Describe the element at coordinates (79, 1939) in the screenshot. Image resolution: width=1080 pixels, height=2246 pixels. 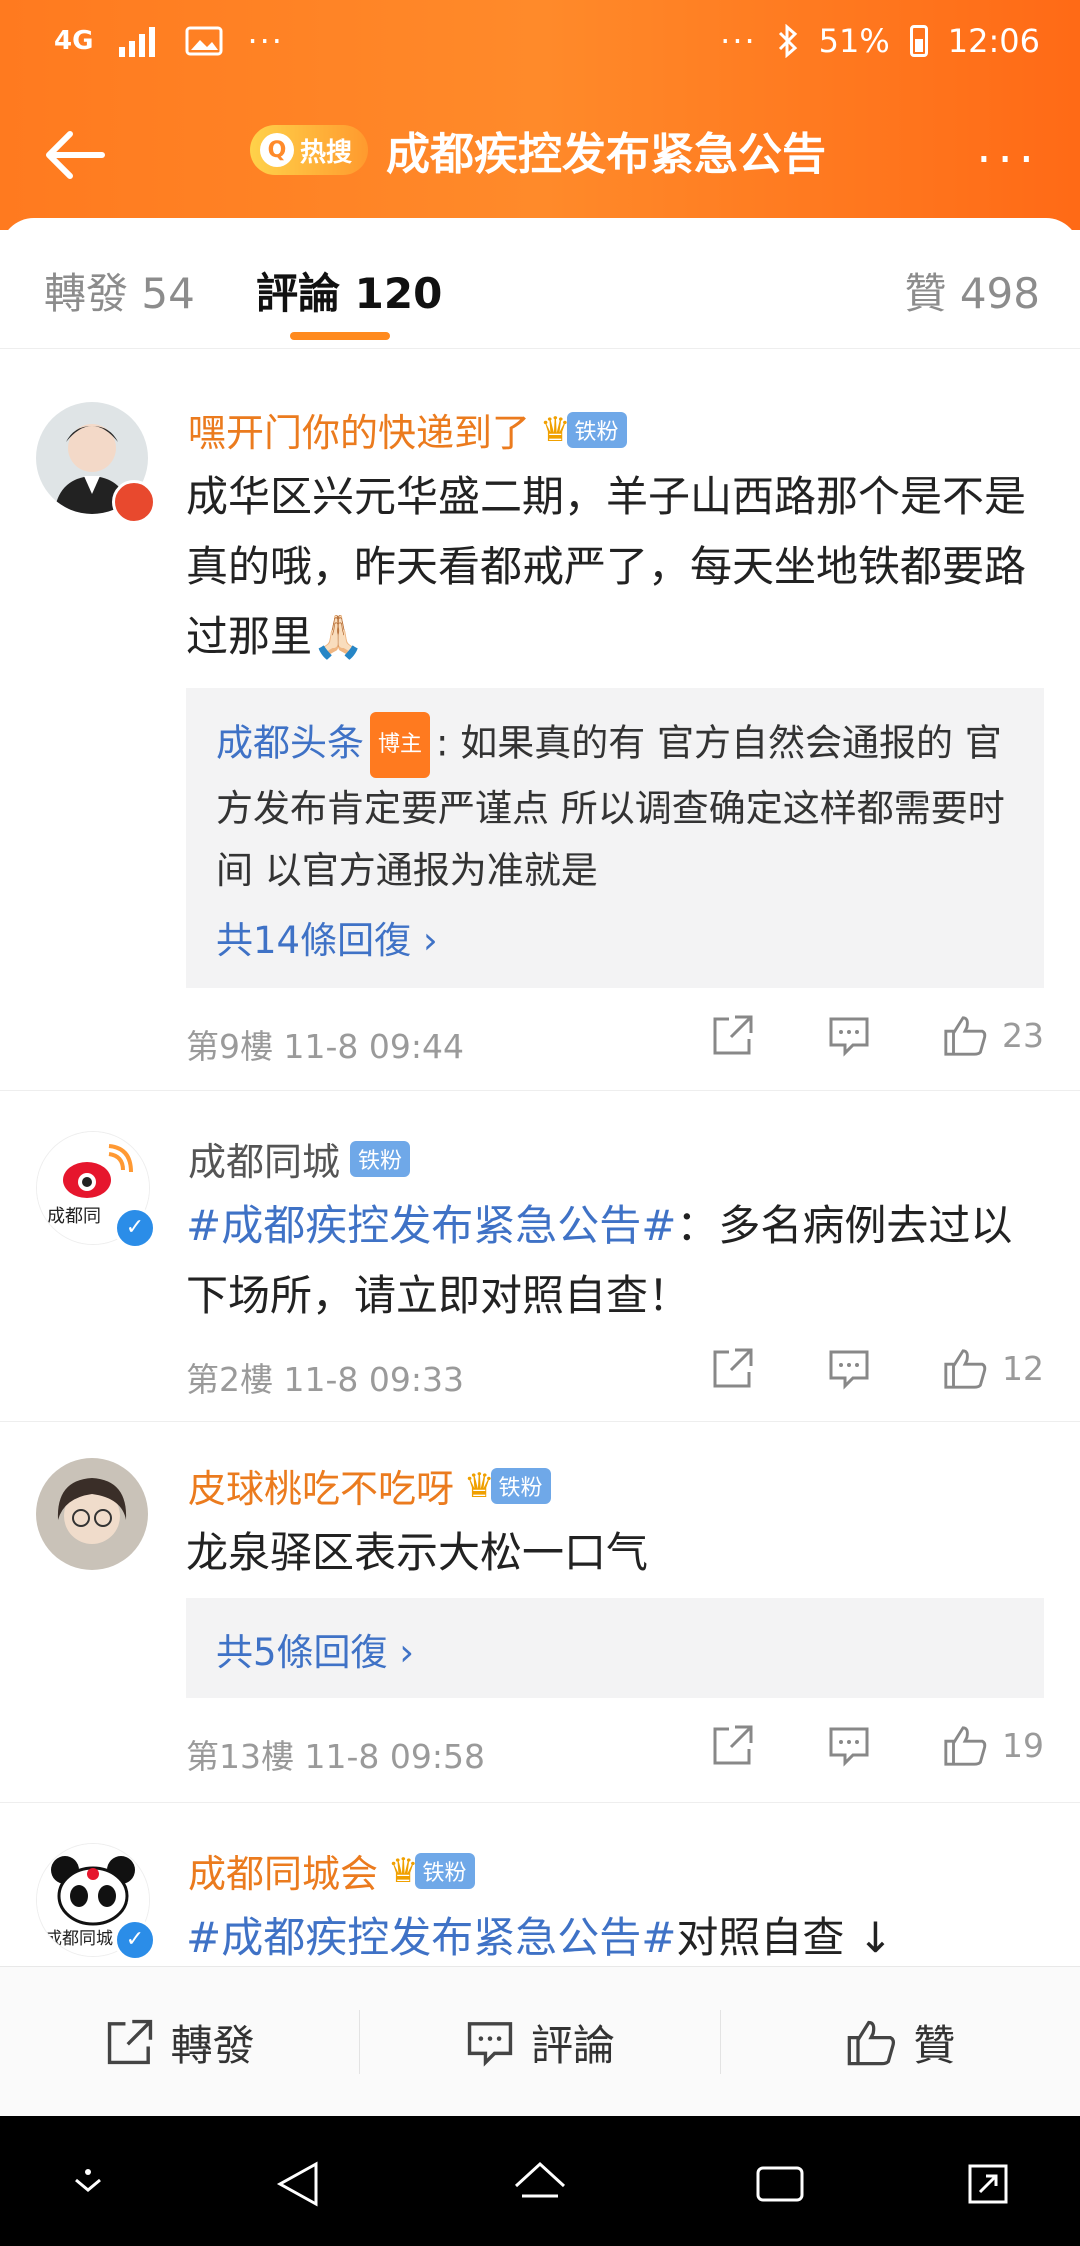
I see `avatar-label: 成都同城` at that location.